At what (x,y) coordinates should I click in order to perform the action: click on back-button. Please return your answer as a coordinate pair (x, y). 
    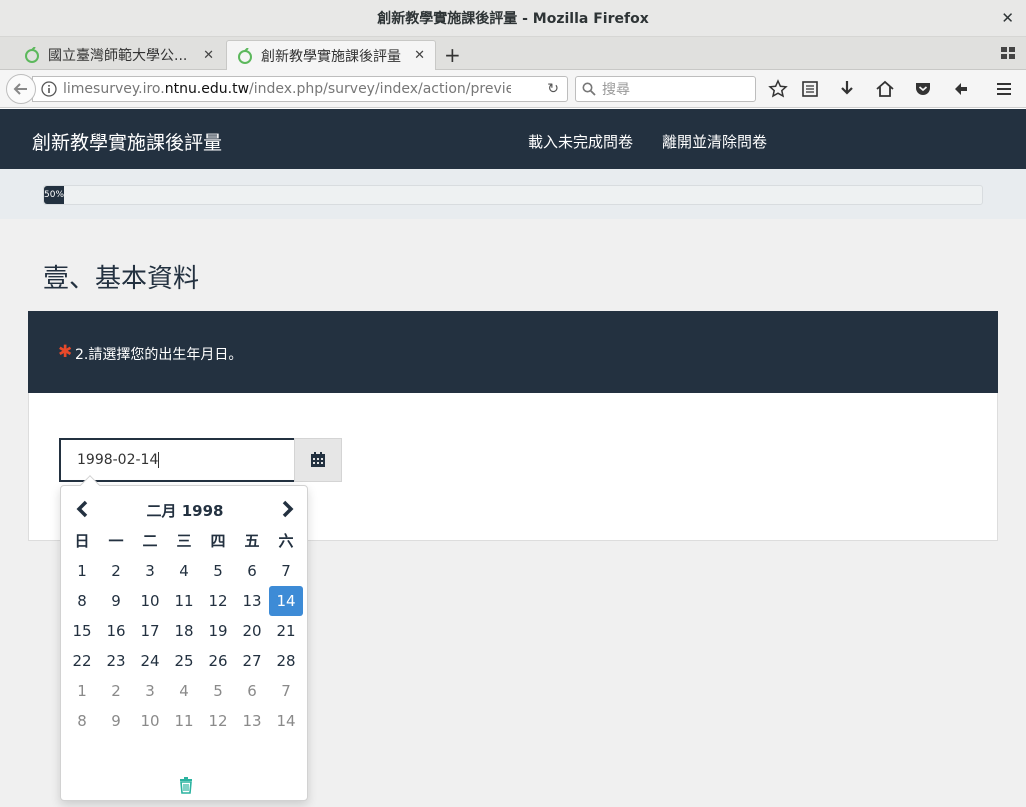
    Looking at the image, I should click on (21, 89).